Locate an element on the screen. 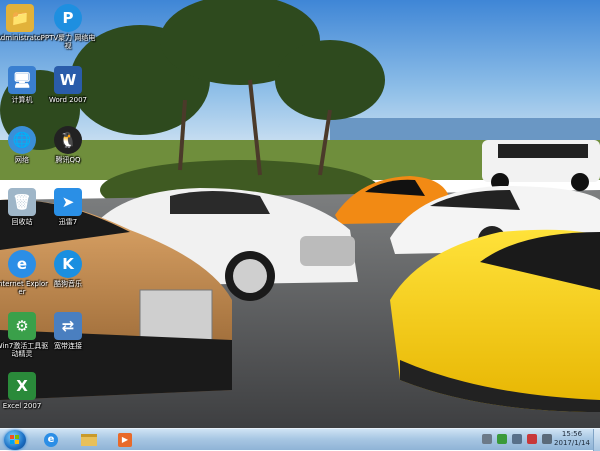 Image resolution: width=600 pixels, height=451 pixels. windows-start-orb-icon is located at coordinates (15, 440).